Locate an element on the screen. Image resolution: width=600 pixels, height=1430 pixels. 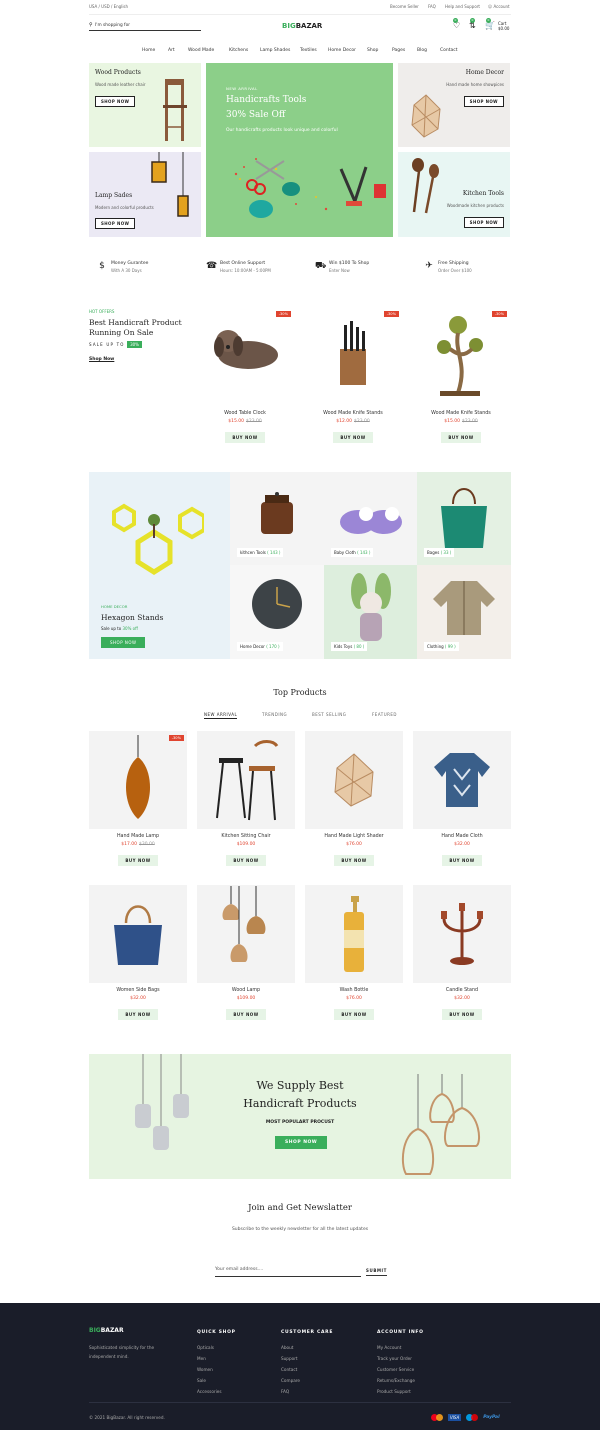
category-card-kitchen: kithcen Tools ( 143 ) is located at coordinates (277, 518).